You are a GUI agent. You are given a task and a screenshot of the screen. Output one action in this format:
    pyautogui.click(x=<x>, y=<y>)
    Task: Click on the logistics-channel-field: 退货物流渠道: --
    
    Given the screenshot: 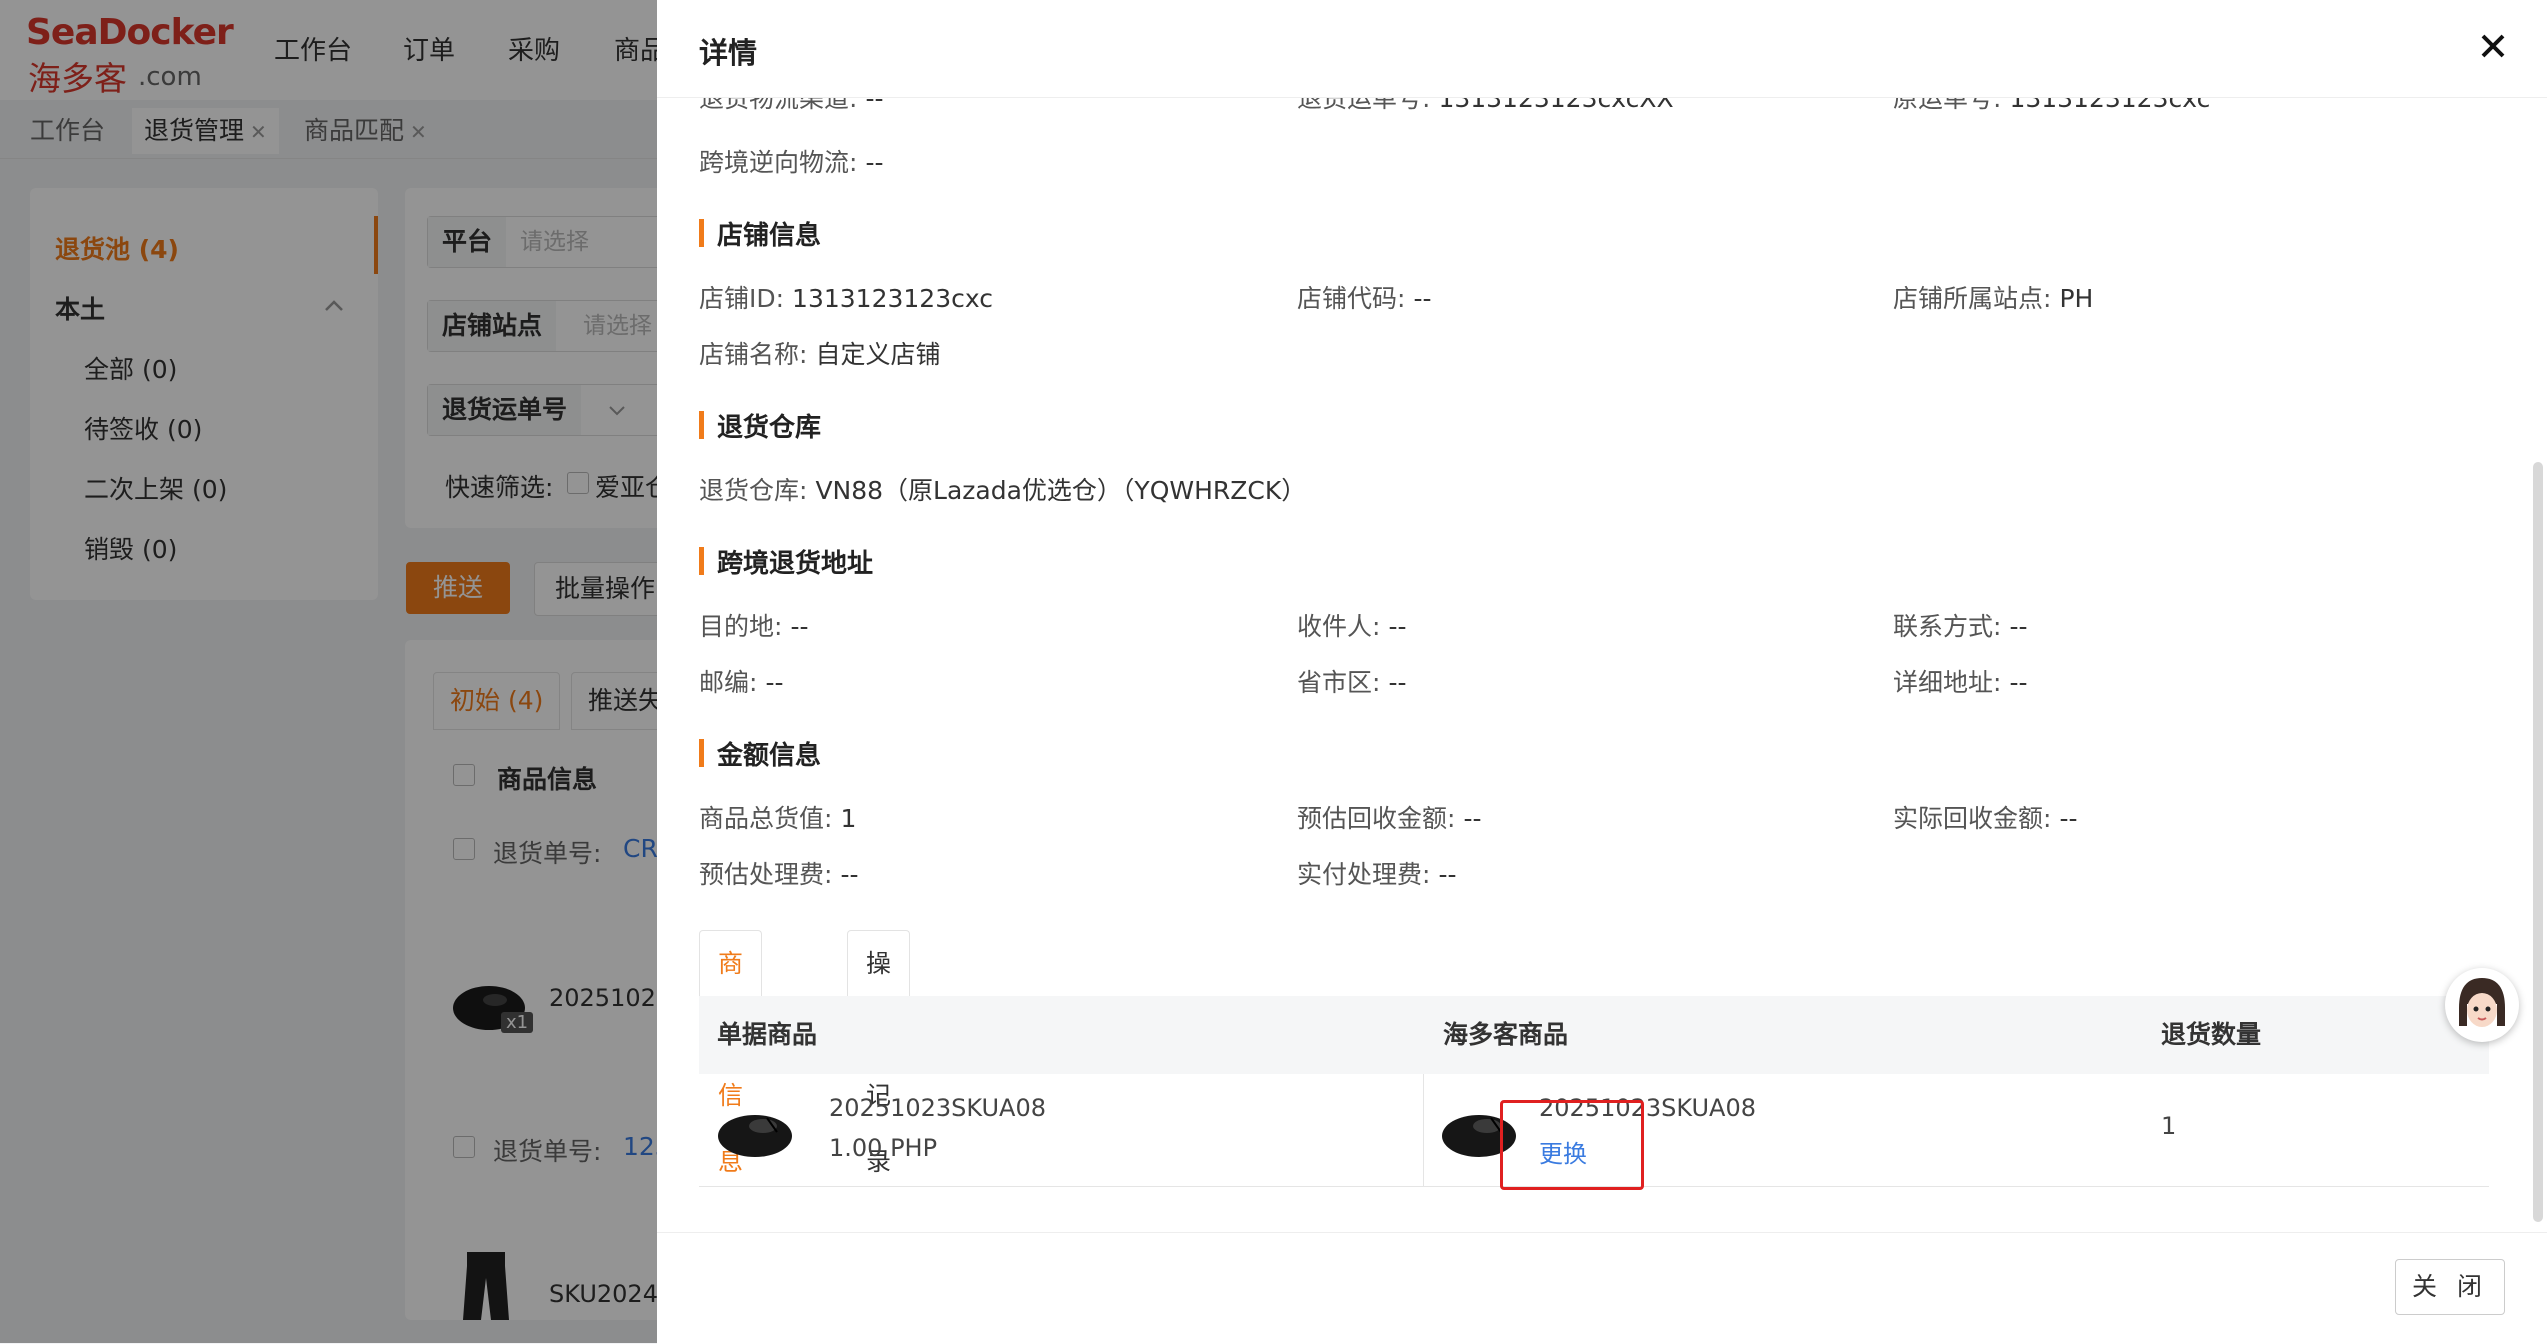 What is the action you would take?
    pyautogui.click(x=791, y=106)
    